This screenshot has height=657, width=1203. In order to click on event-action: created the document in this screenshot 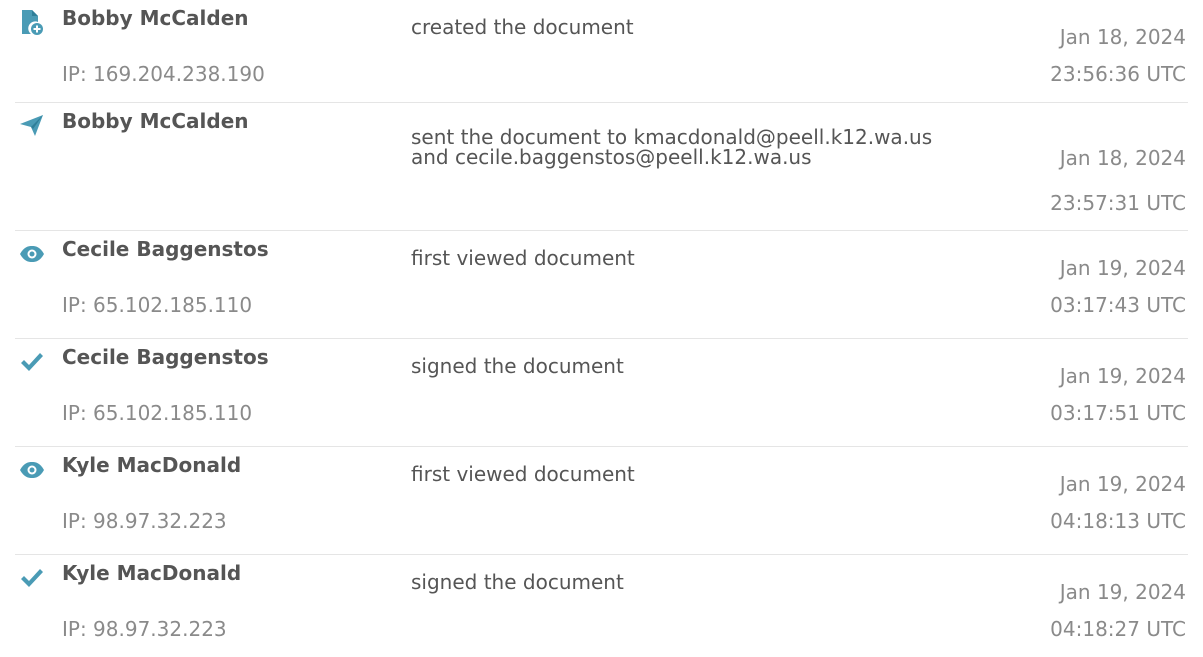, I will do `click(711, 27)`.